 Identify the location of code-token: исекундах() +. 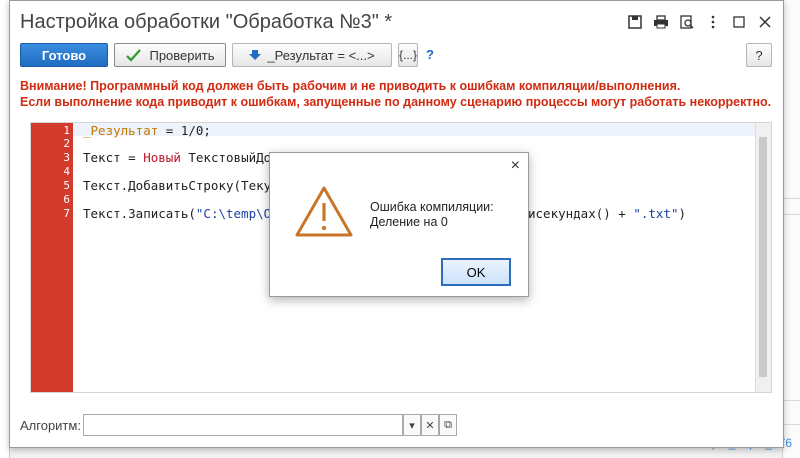
(581, 213).